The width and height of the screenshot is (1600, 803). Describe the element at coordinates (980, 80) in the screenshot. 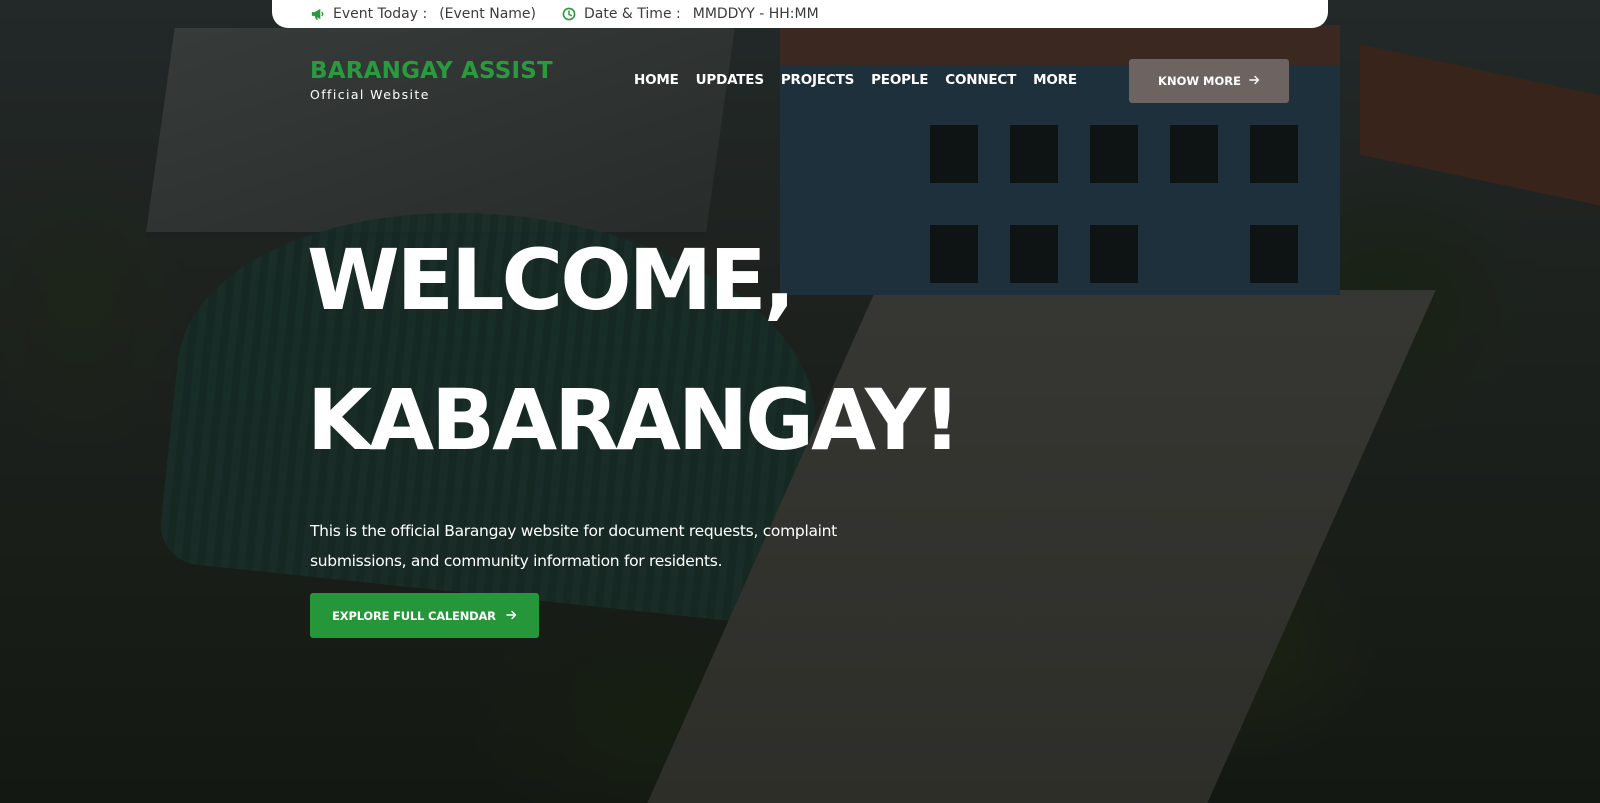

I see `nav-connect: CONNECT` at that location.